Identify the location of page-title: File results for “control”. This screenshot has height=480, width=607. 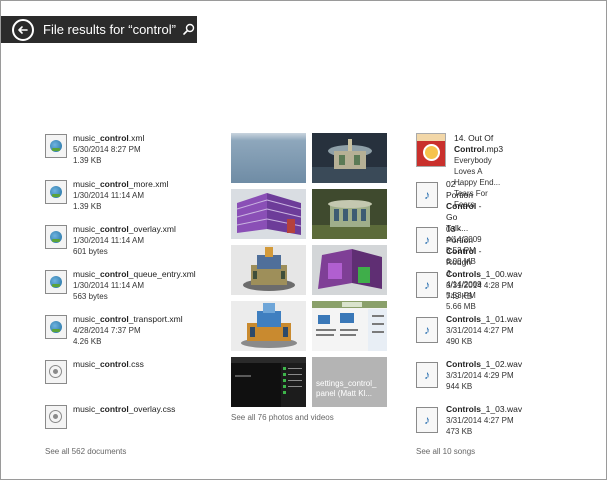
(109, 29).